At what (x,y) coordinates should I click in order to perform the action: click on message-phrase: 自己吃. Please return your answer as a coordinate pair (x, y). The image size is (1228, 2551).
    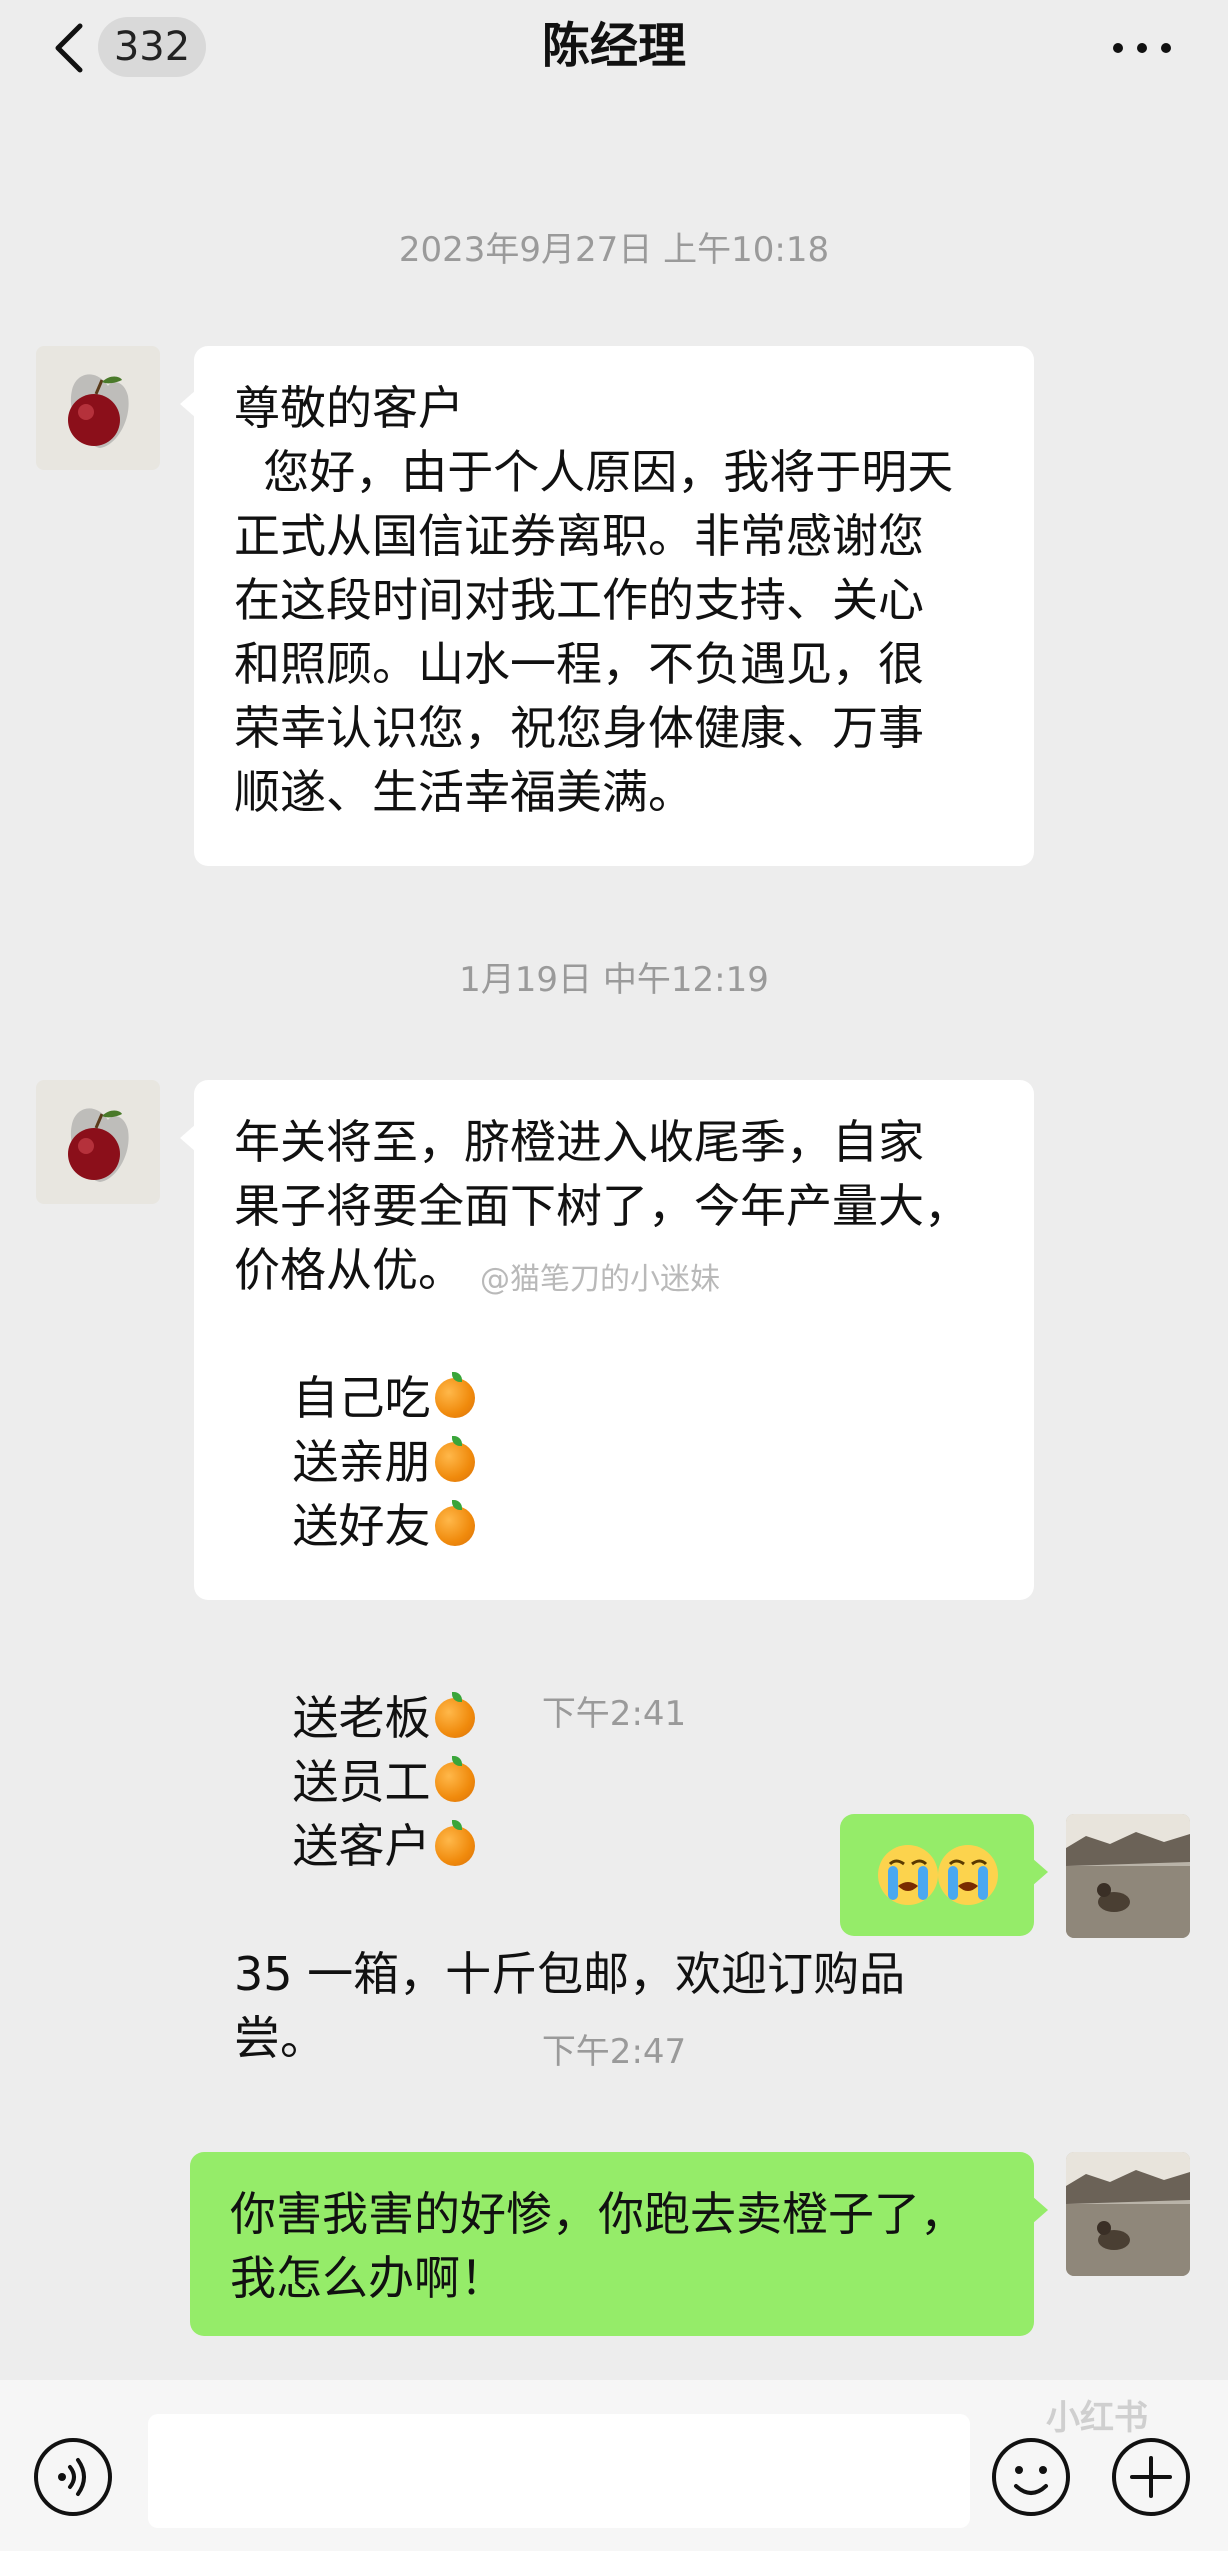
    Looking at the image, I should click on (361, 1398).